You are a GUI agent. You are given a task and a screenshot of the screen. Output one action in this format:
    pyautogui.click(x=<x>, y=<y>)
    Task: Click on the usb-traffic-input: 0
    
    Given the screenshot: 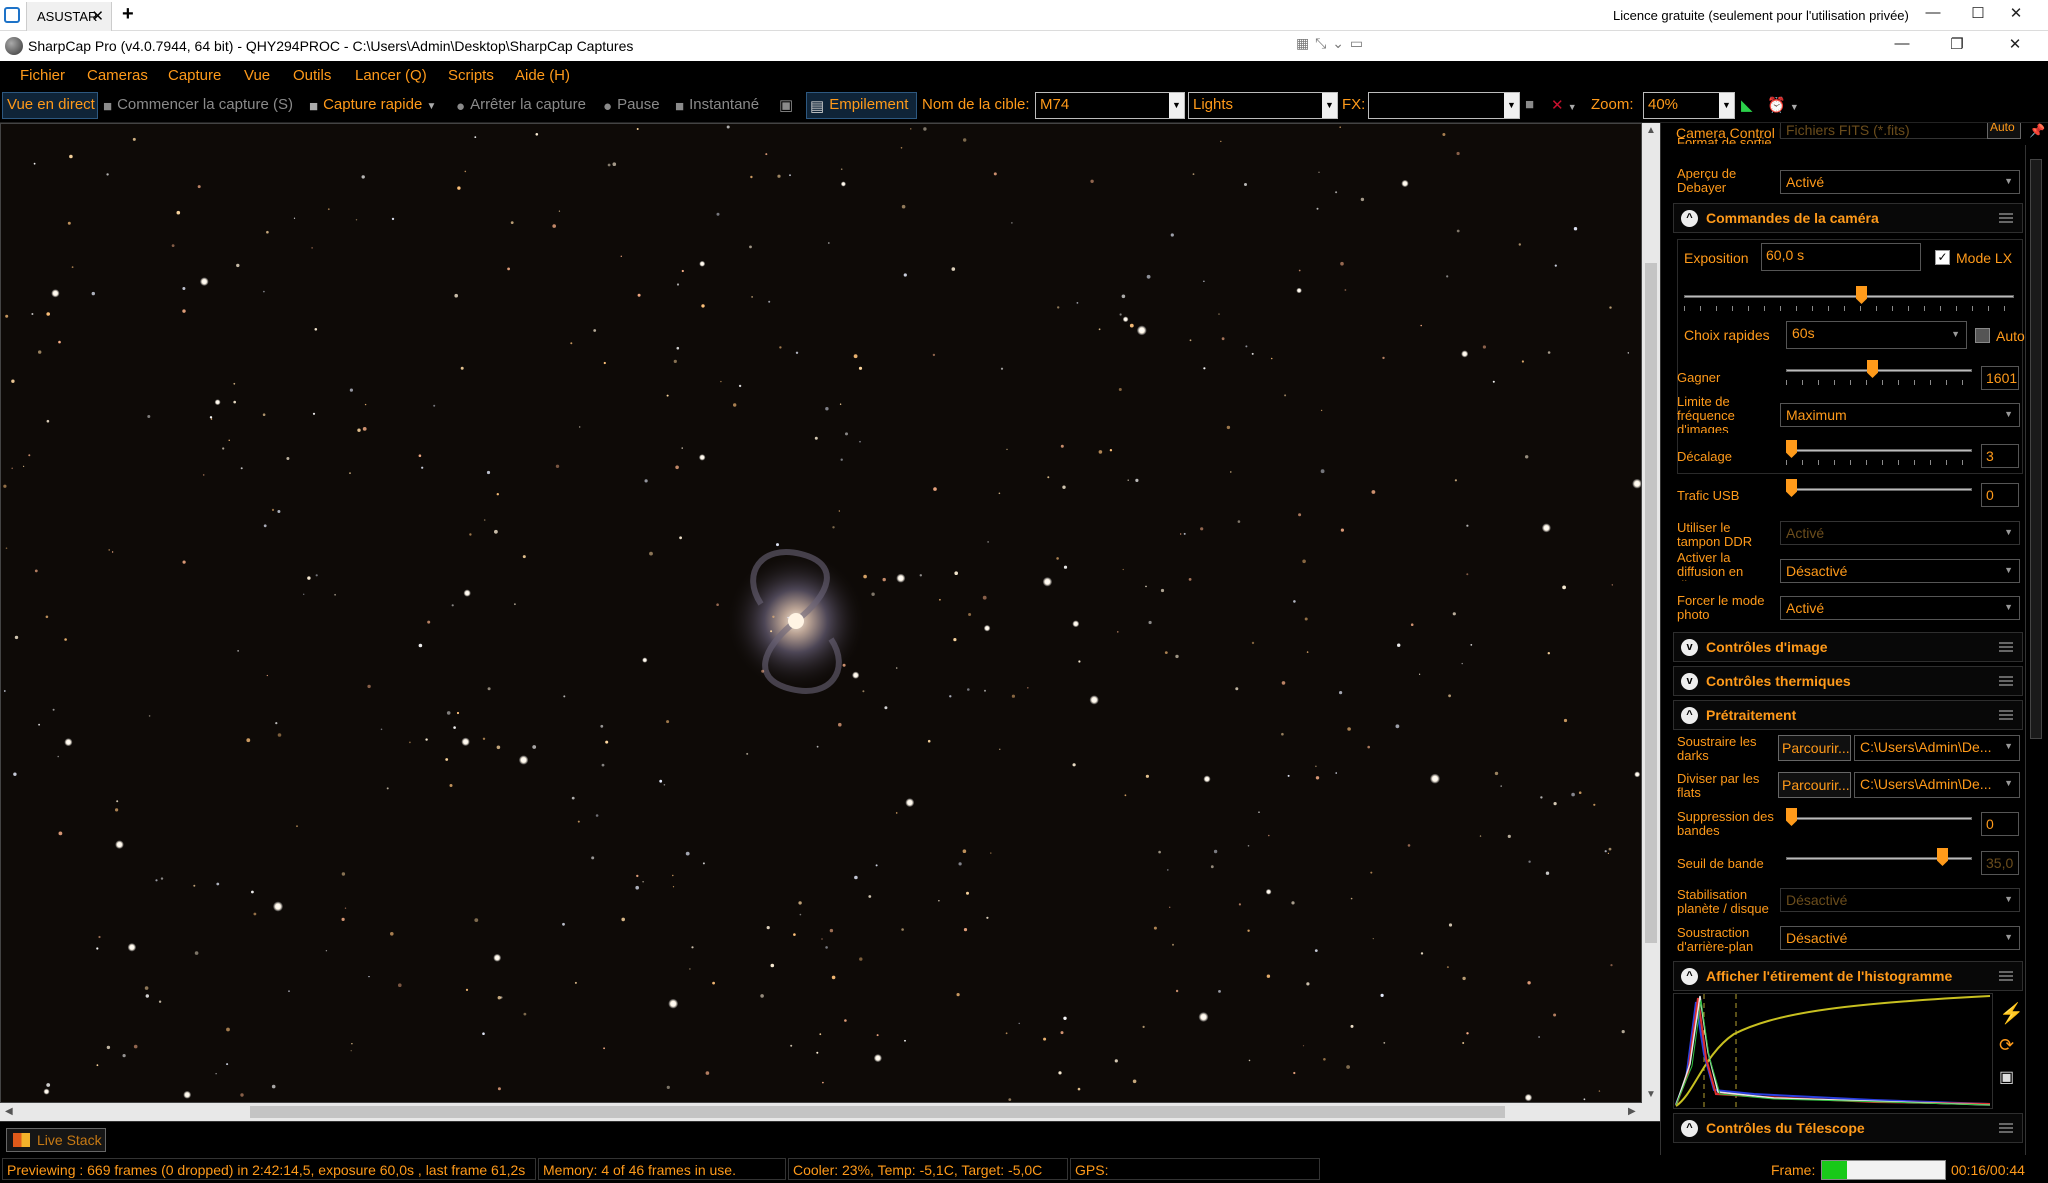 What is the action you would take?
    pyautogui.click(x=2000, y=495)
    